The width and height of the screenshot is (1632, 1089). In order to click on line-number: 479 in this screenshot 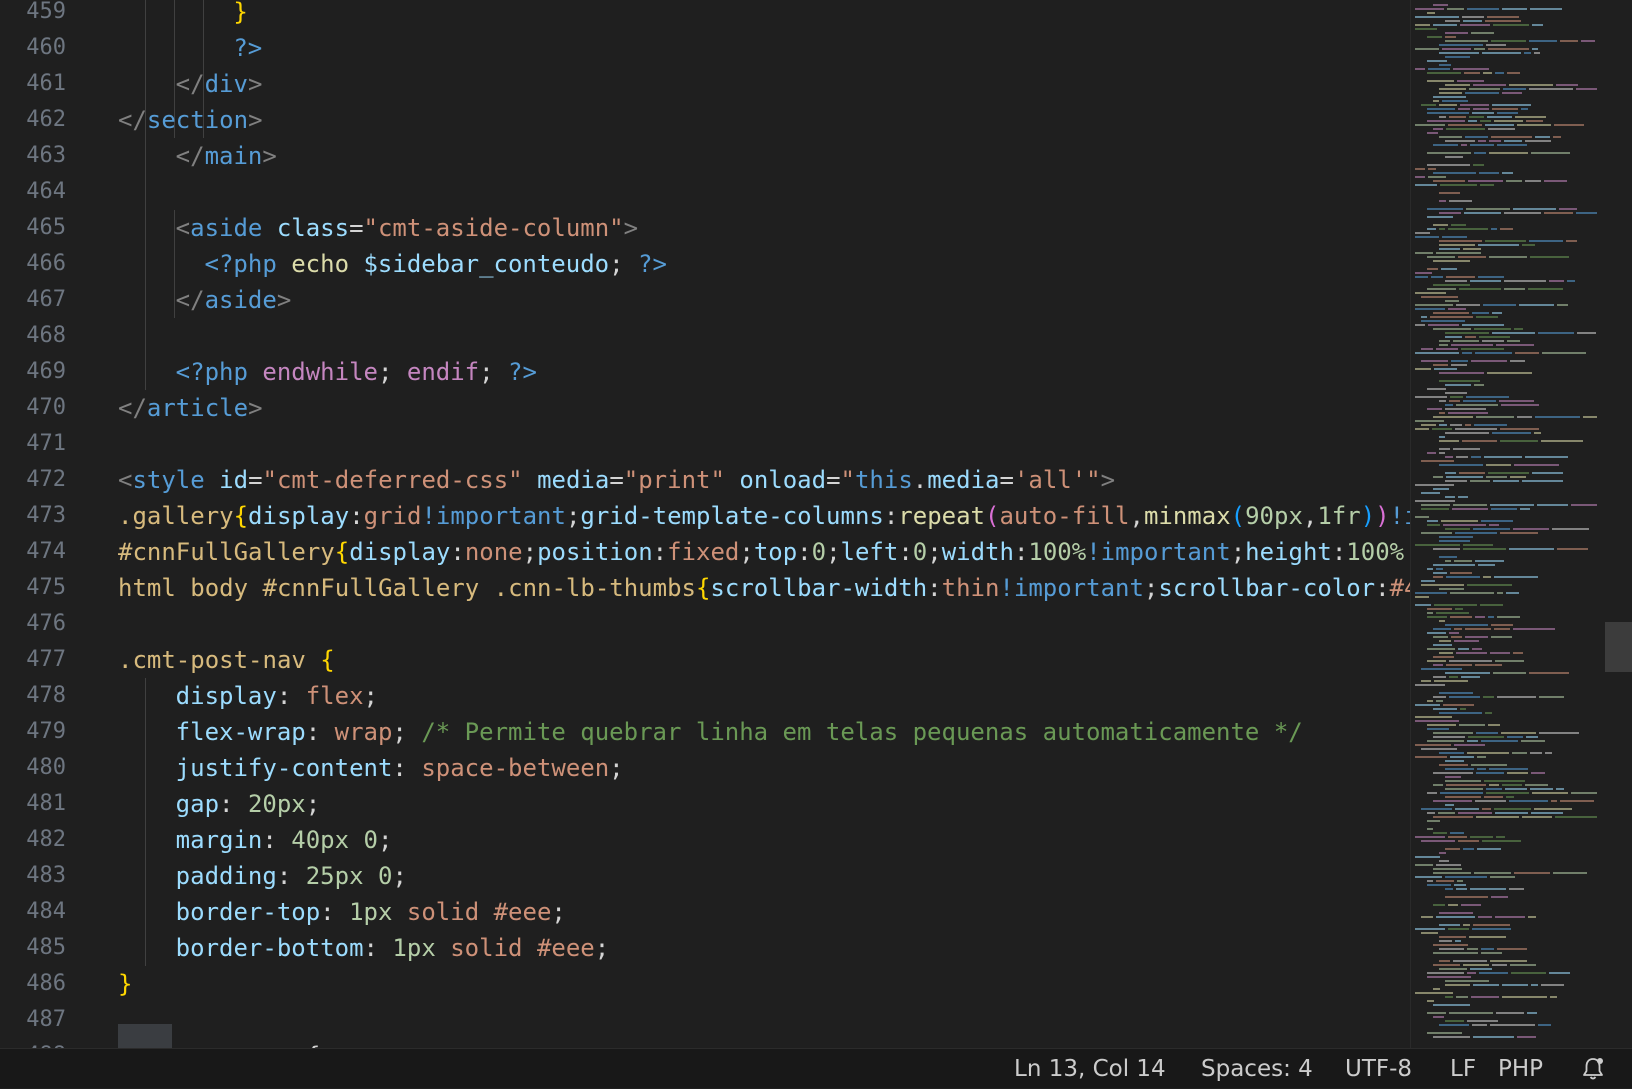, I will do `click(46, 731)`.